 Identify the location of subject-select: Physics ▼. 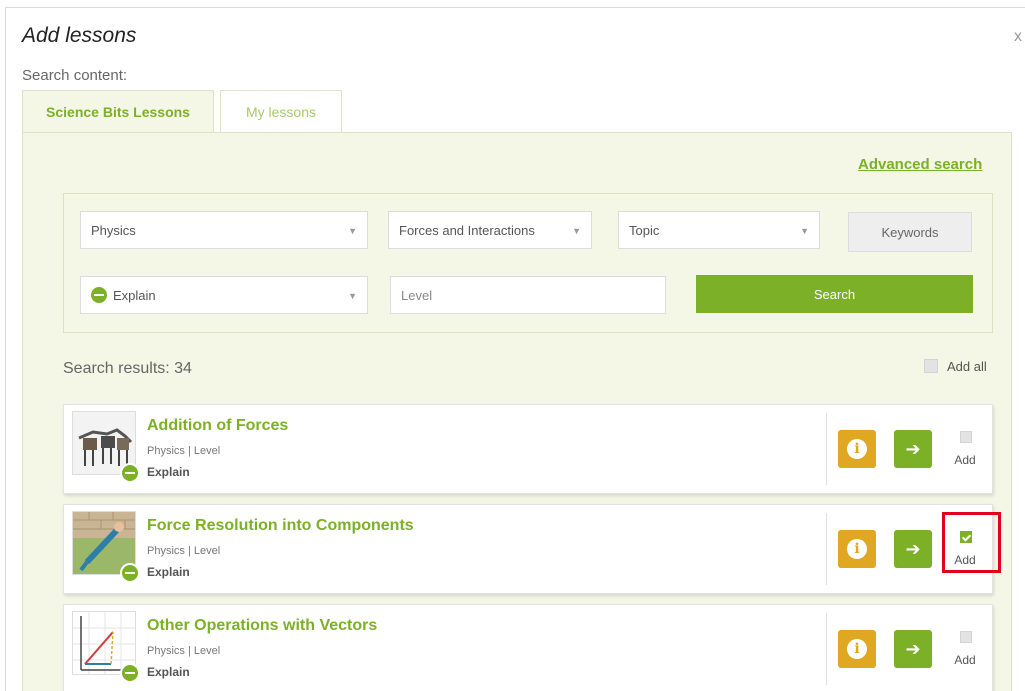
(224, 230).